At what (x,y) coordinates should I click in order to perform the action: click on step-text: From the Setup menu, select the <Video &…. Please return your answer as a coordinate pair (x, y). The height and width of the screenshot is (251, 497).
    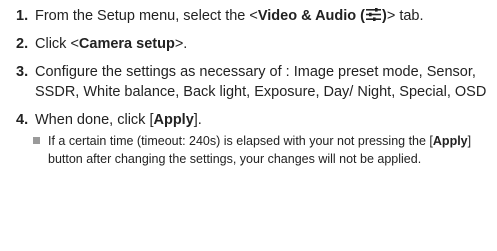
    Looking at the image, I should click on (229, 15).